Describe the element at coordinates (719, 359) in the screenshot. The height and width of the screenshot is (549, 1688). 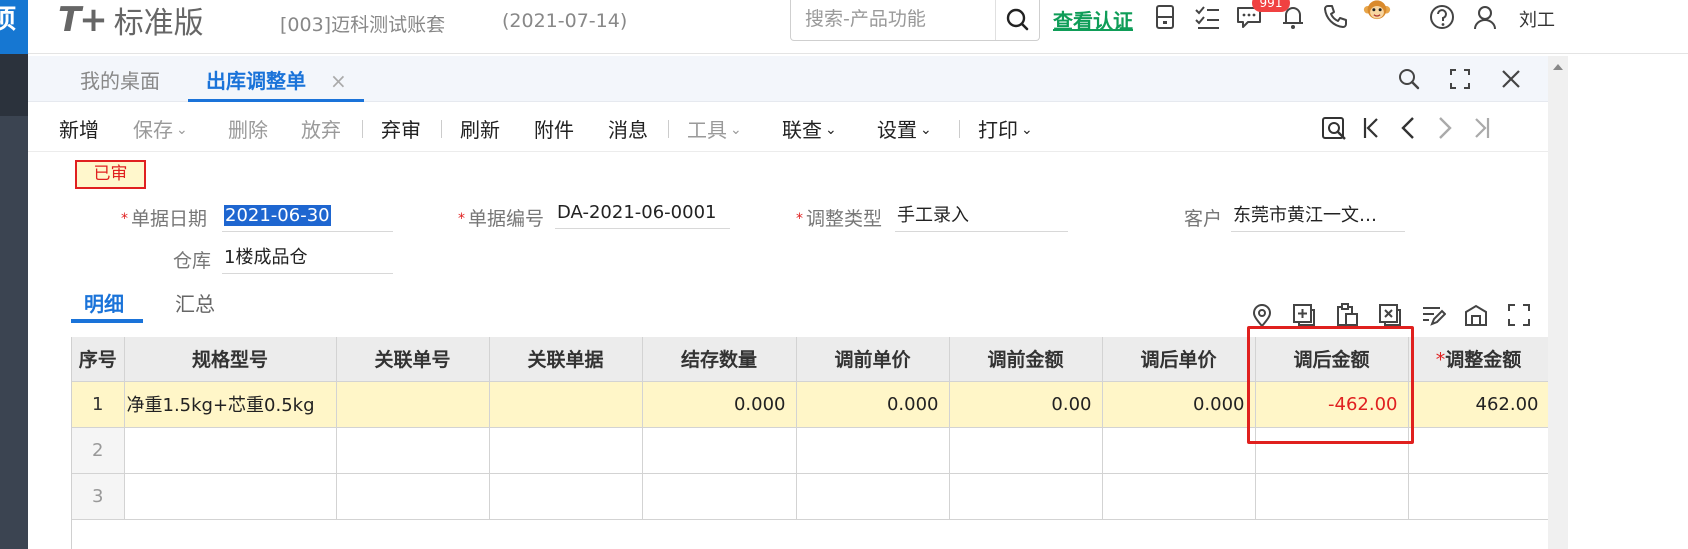
I see `col-header-qty: 结存数量` at that location.